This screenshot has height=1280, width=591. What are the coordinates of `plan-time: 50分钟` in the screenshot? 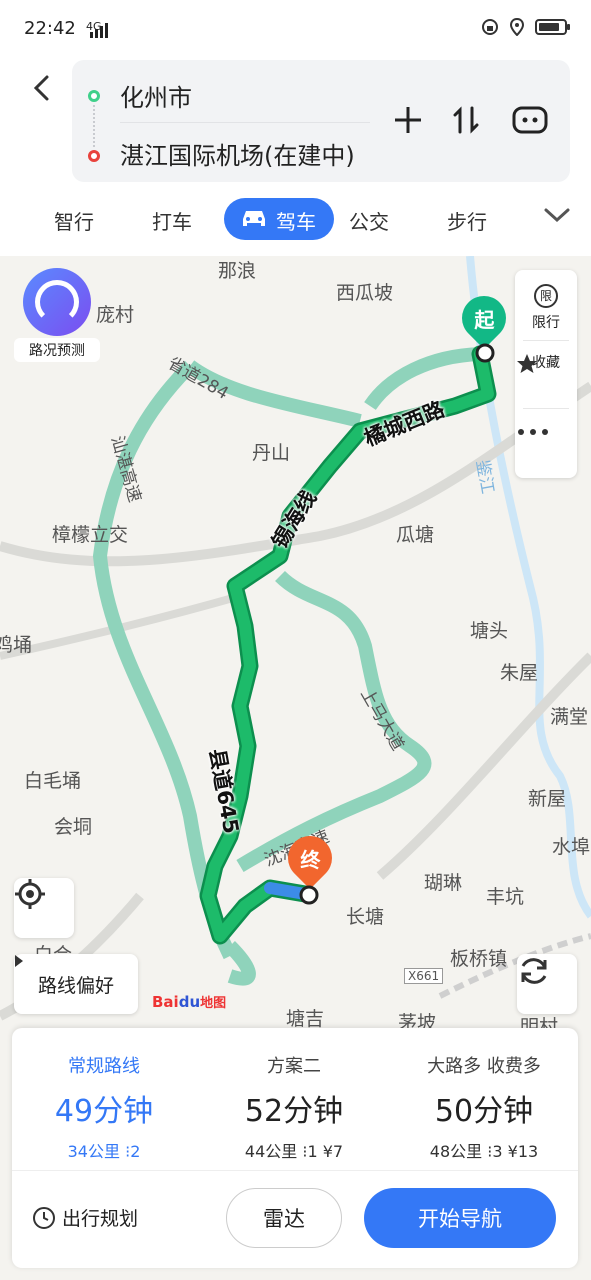 It's located at (484, 1111).